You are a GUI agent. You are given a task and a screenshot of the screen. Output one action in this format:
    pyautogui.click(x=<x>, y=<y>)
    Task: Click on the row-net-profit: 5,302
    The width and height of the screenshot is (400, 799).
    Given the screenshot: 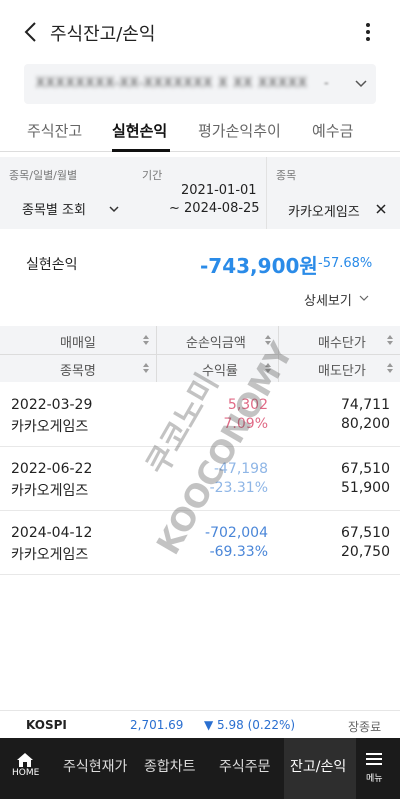 What is the action you would take?
    pyautogui.click(x=247, y=405)
    